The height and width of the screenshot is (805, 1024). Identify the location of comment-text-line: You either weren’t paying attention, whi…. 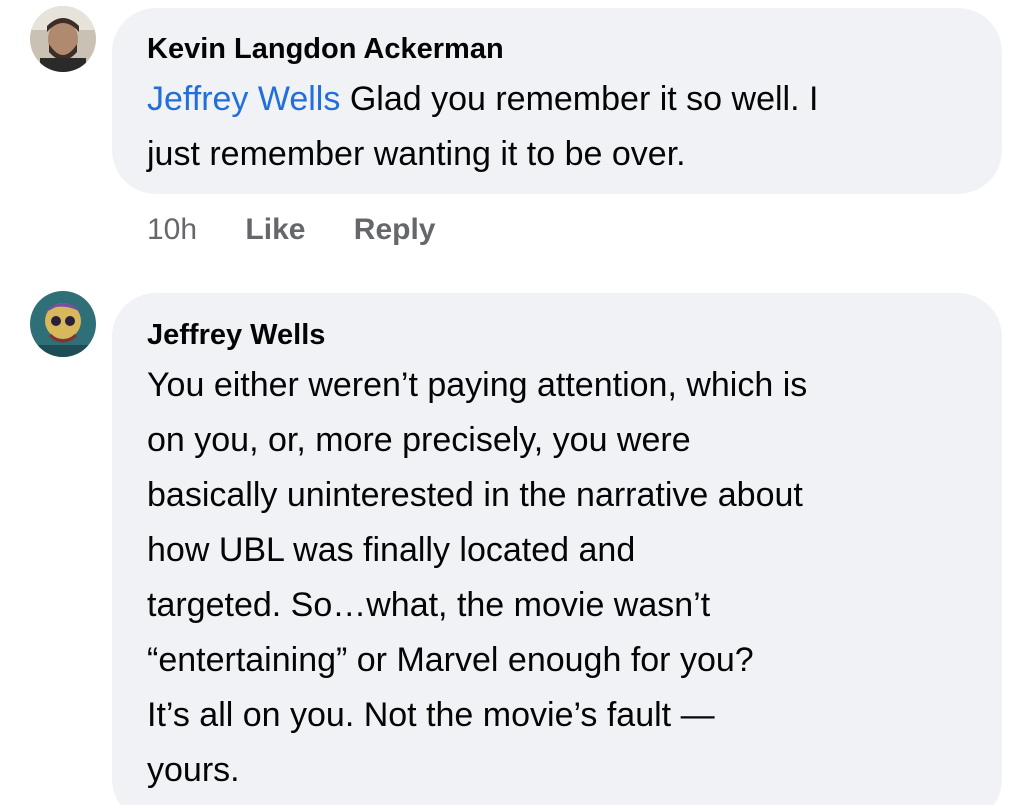
(477, 385).